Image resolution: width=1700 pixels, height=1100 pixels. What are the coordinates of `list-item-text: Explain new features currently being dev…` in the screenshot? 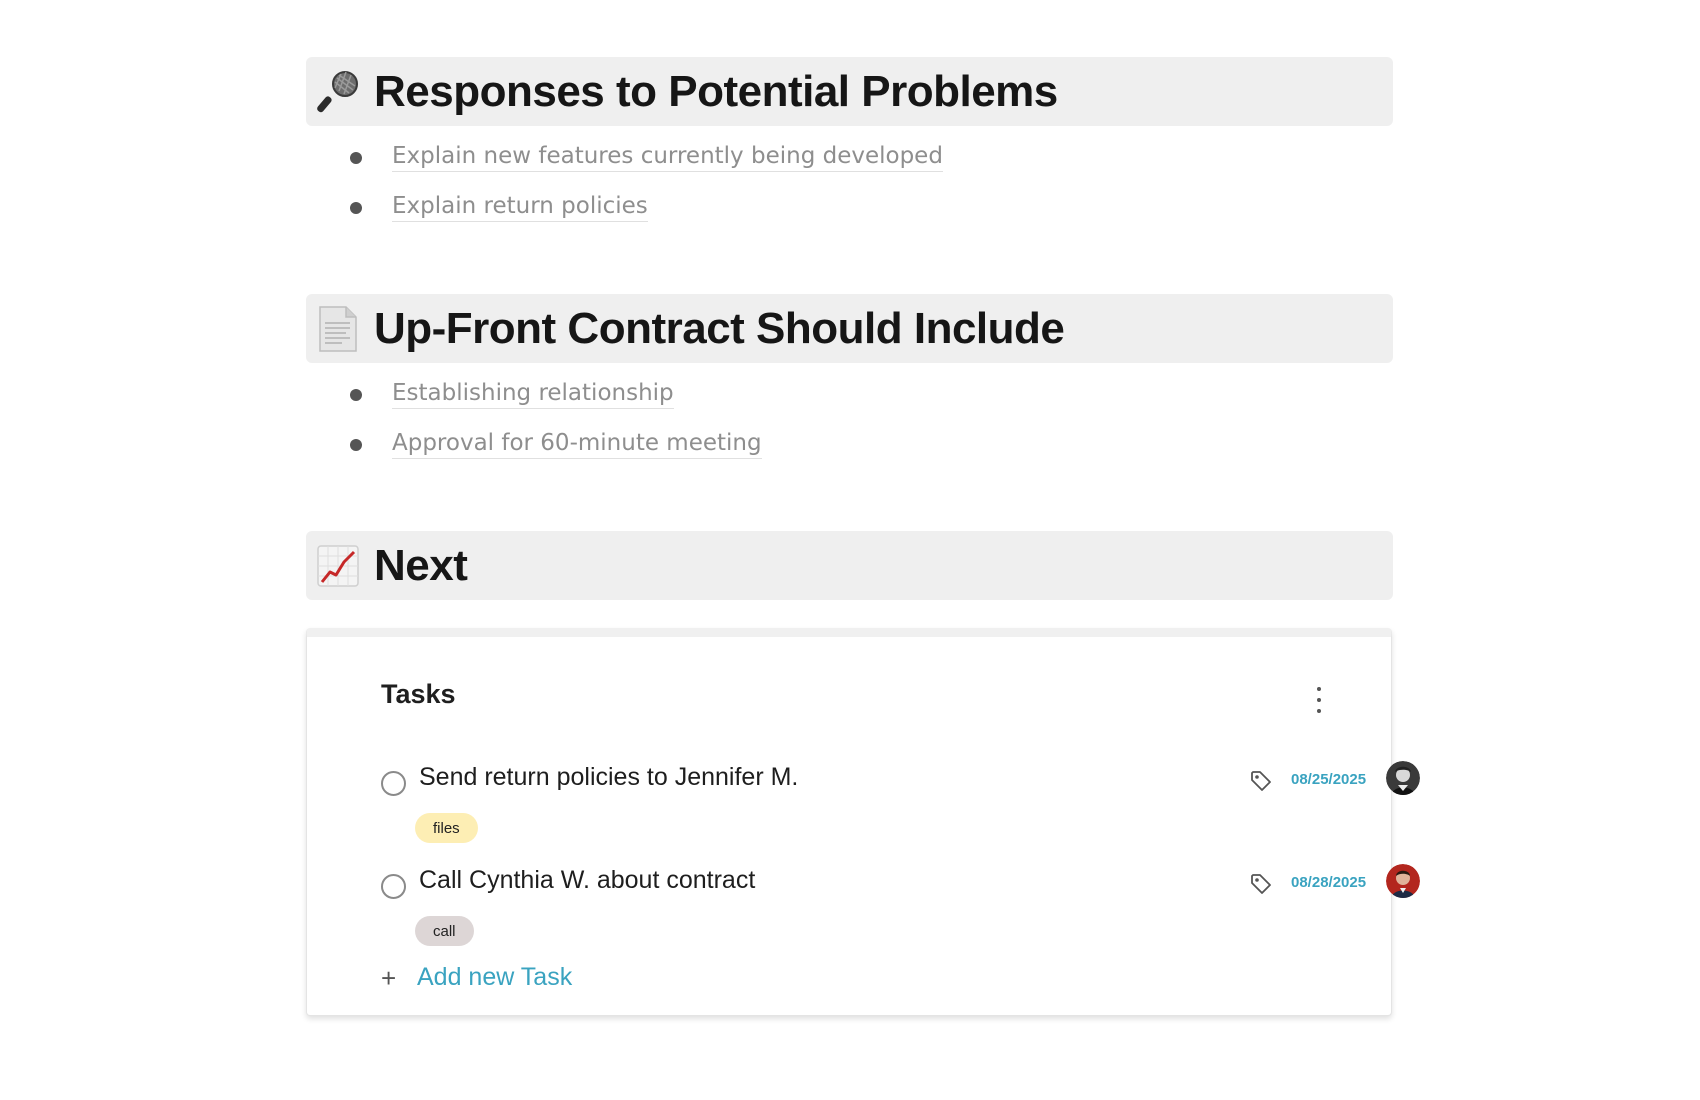 It's located at (667, 157).